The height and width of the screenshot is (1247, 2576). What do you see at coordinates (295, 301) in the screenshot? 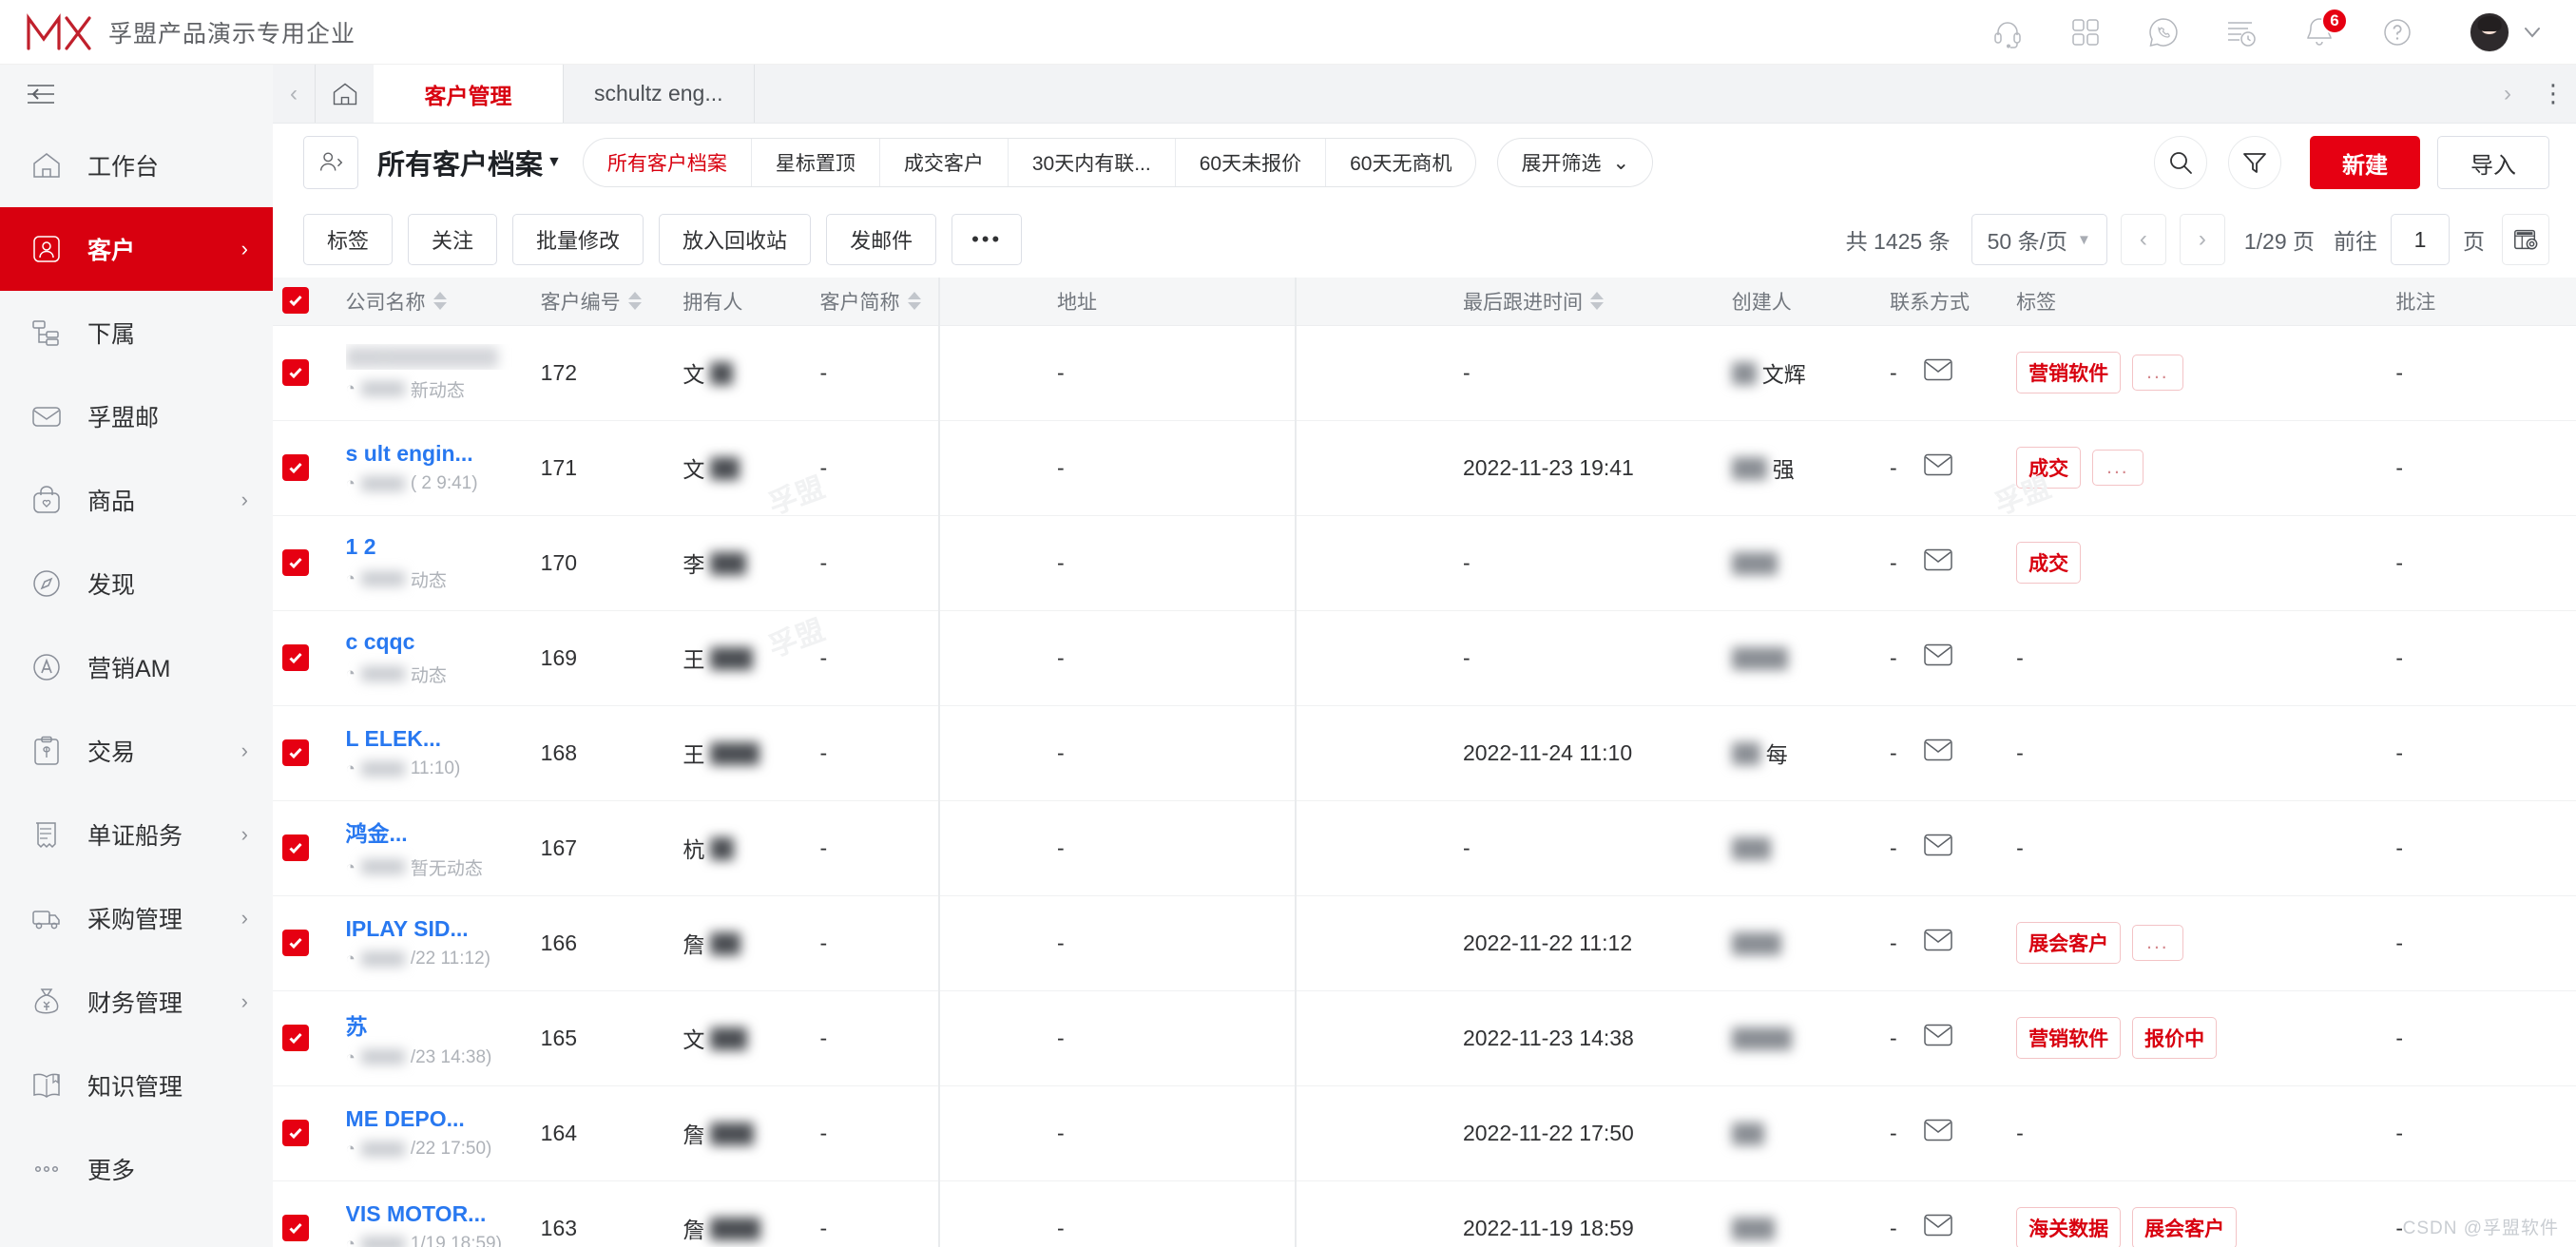
I see `select-all-checkbox` at bounding box center [295, 301].